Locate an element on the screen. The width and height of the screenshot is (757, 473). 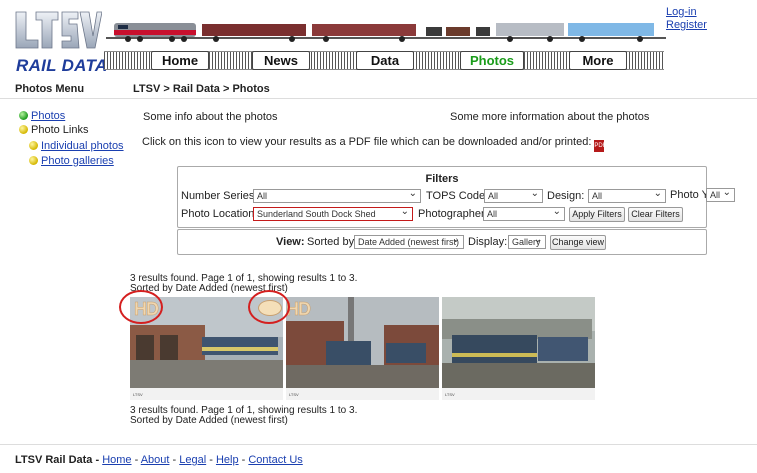
menu-label-photo-links: Photo Links is located at coordinates (60, 130).